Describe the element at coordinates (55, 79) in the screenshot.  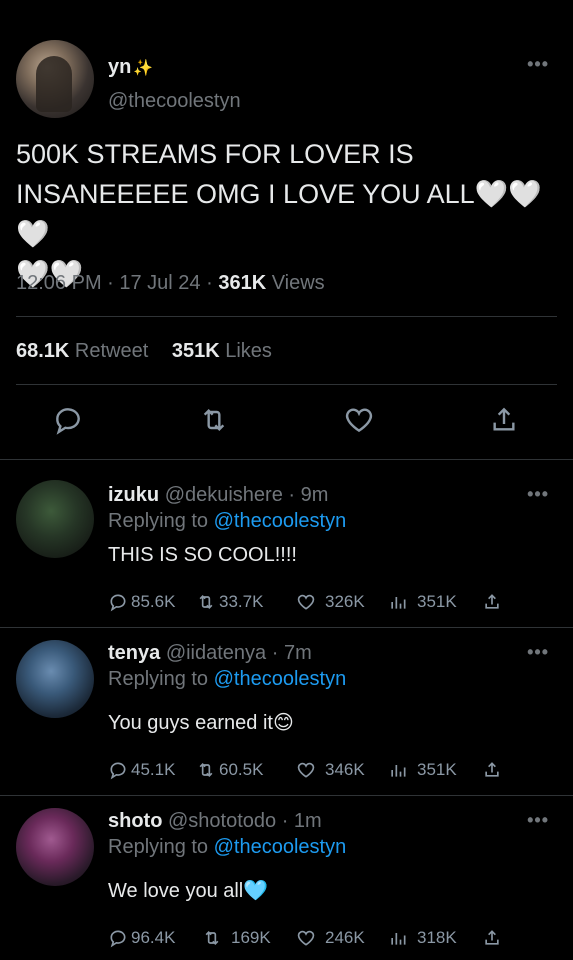
I see `author-avatar` at that location.